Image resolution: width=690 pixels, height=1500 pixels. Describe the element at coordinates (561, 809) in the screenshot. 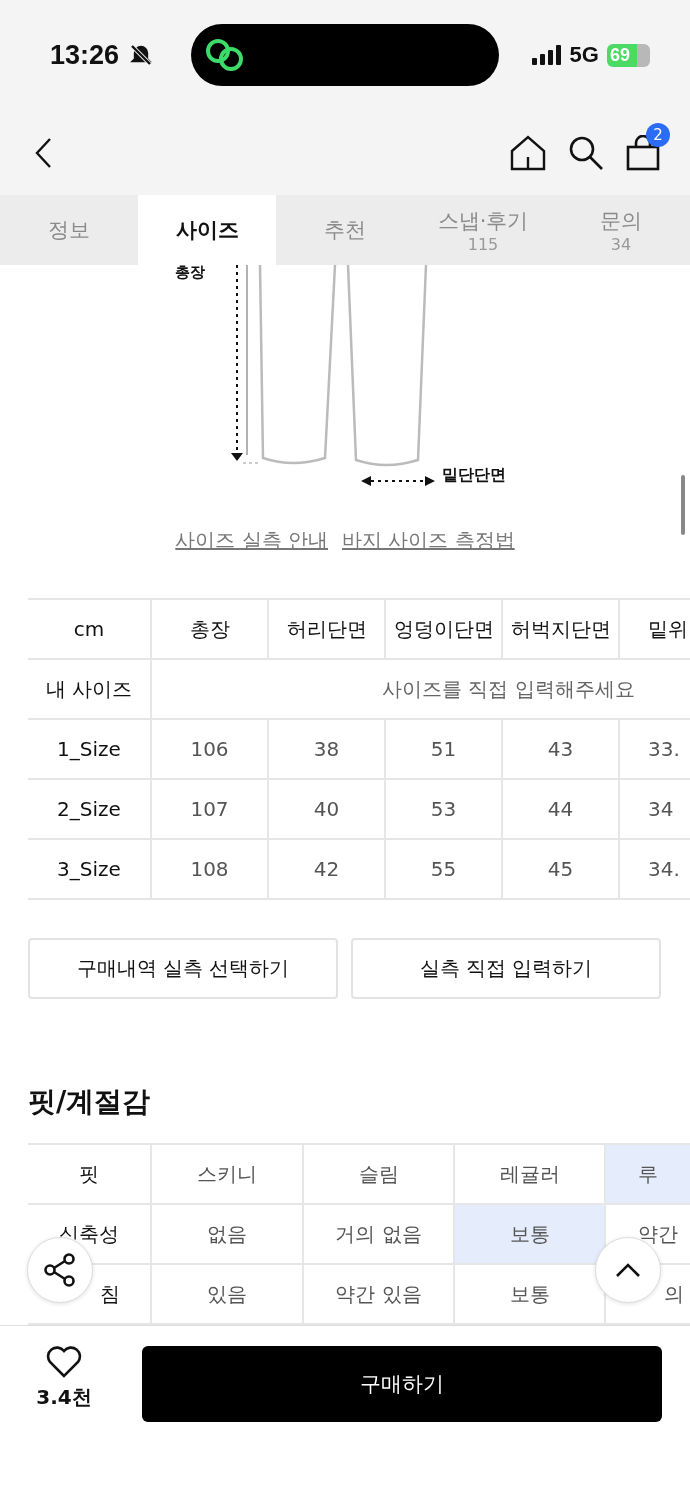

I see `table-cell: 44` at that location.